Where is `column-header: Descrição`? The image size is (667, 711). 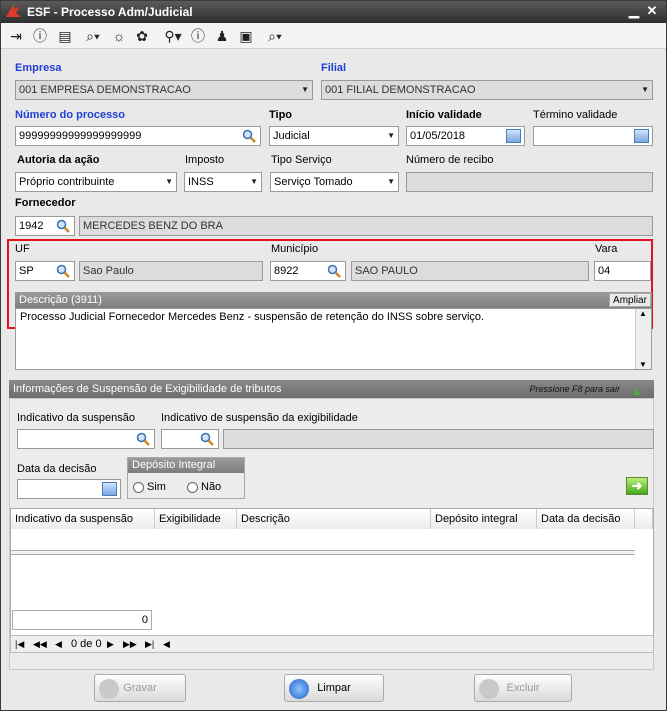 column-header: Descrição is located at coordinates (334, 519).